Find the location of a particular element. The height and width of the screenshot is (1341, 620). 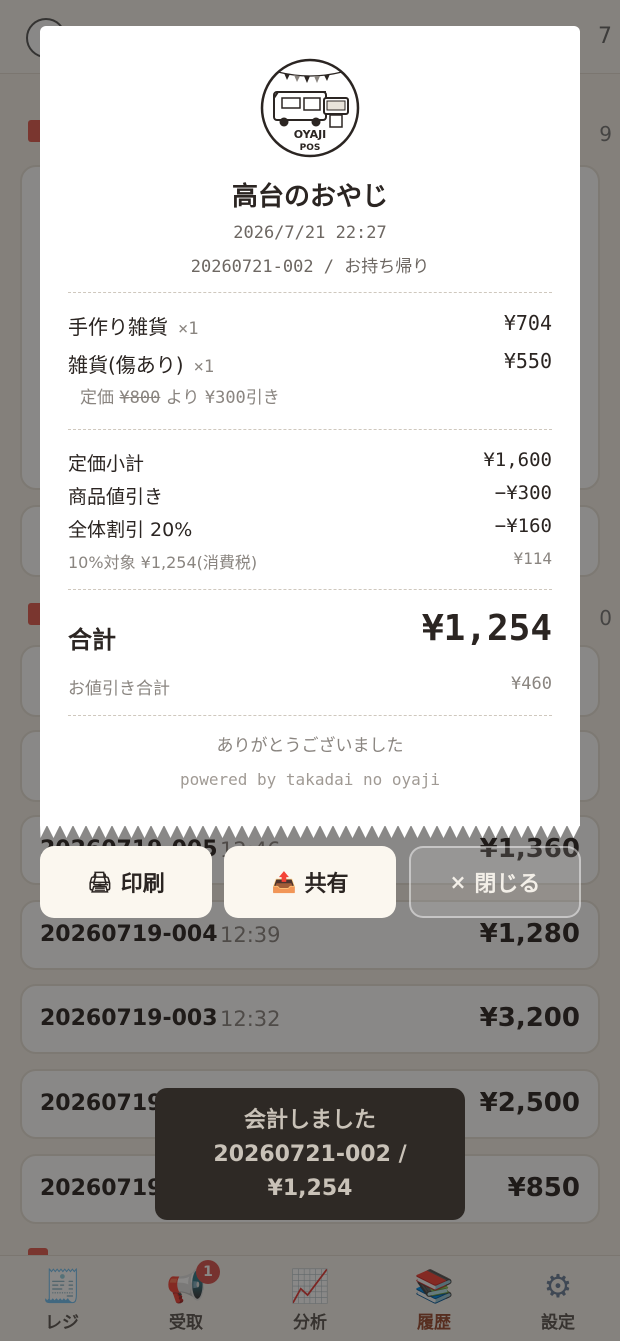

tax-row: 10%対象 ¥1,254(消費税) ¥114 is located at coordinates (310, 562).